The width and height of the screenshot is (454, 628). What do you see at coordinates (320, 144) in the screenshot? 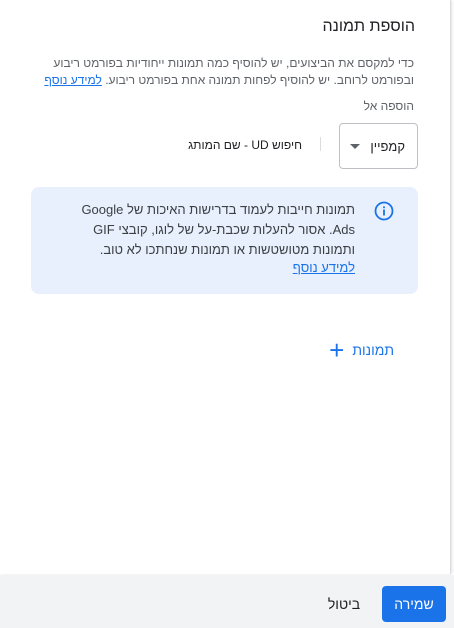
I see `divider` at bounding box center [320, 144].